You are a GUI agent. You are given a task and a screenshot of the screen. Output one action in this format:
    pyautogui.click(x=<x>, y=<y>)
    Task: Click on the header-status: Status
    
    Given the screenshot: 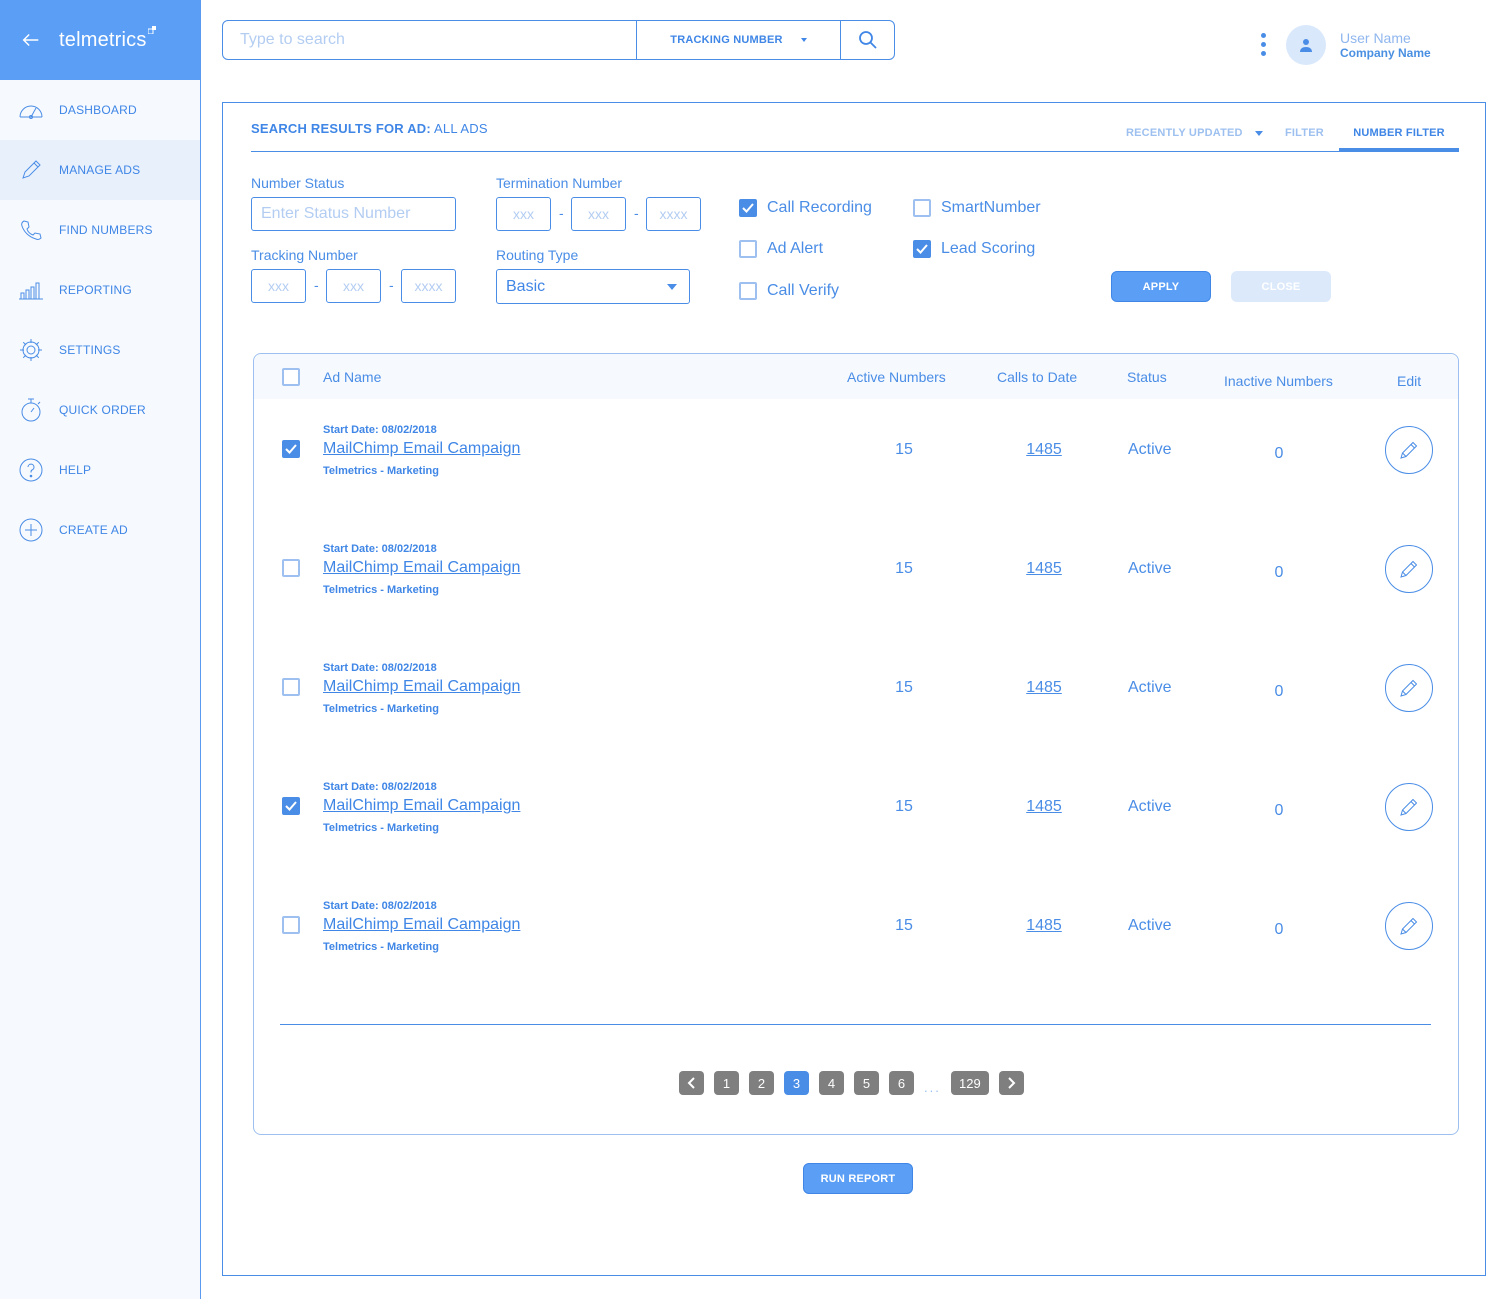 What is the action you would take?
    pyautogui.click(x=1147, y=377)
    